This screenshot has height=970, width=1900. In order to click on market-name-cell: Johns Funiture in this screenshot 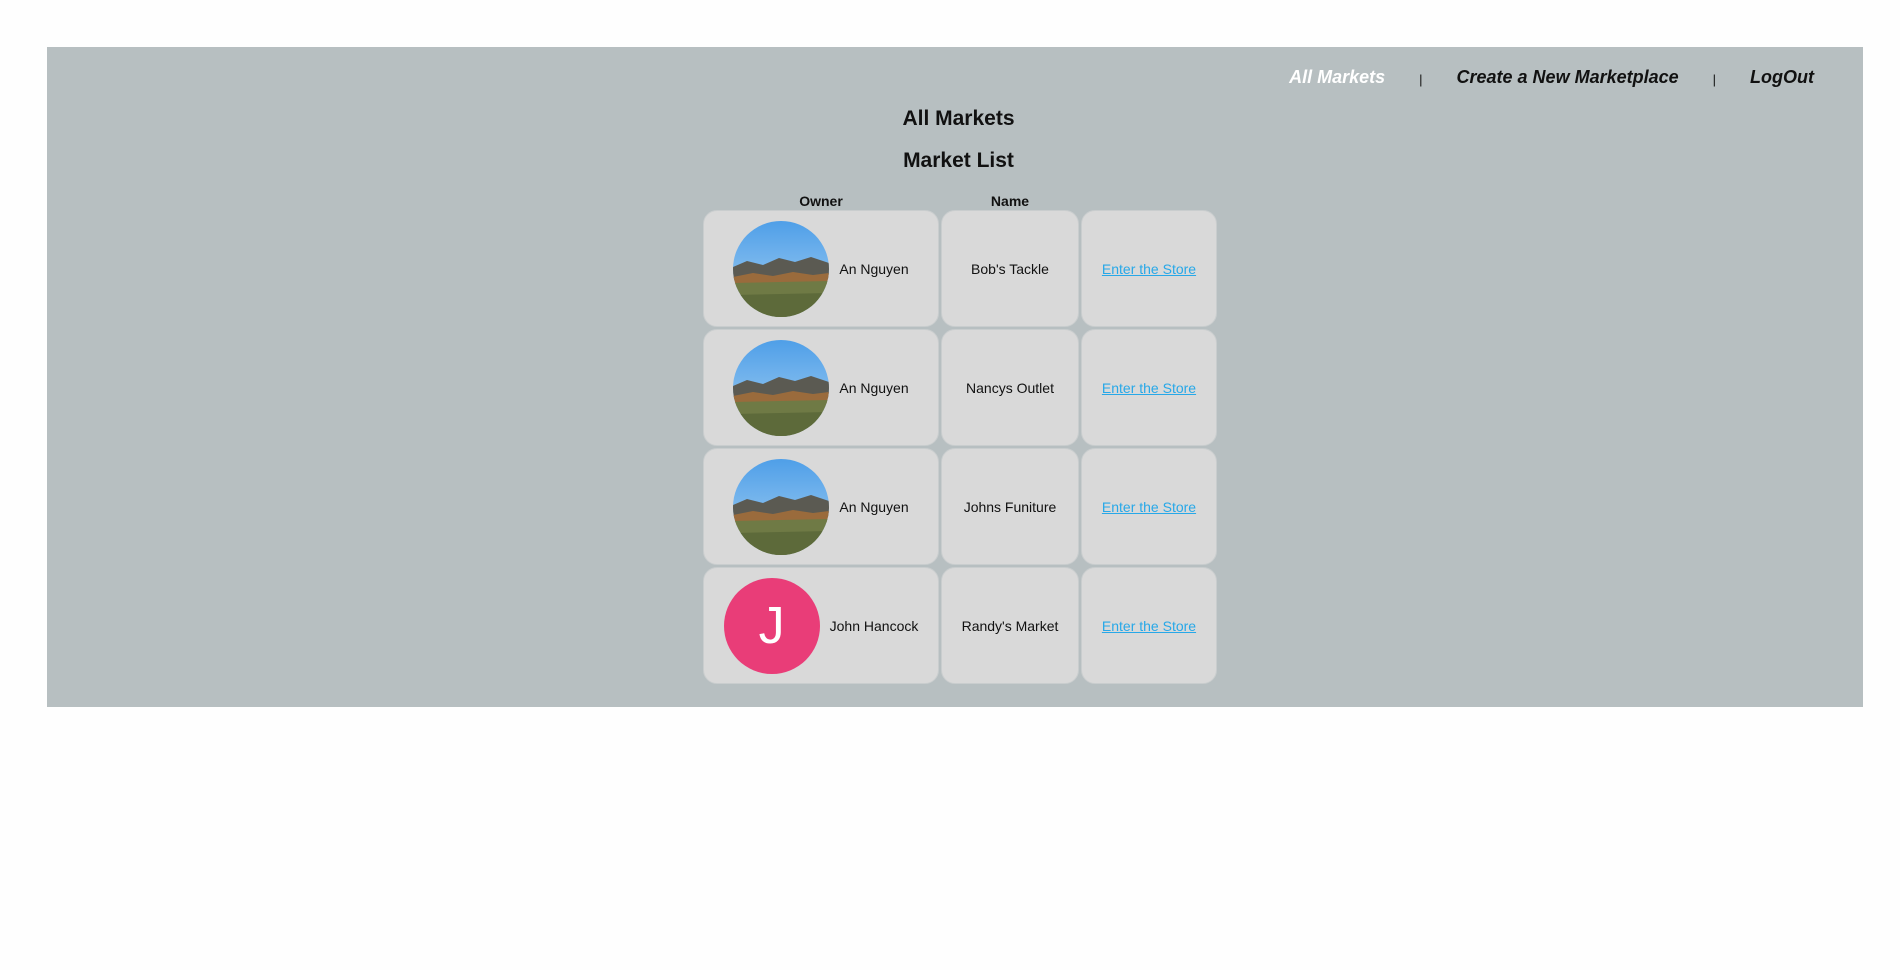, I will do `click(1010, 506)`.